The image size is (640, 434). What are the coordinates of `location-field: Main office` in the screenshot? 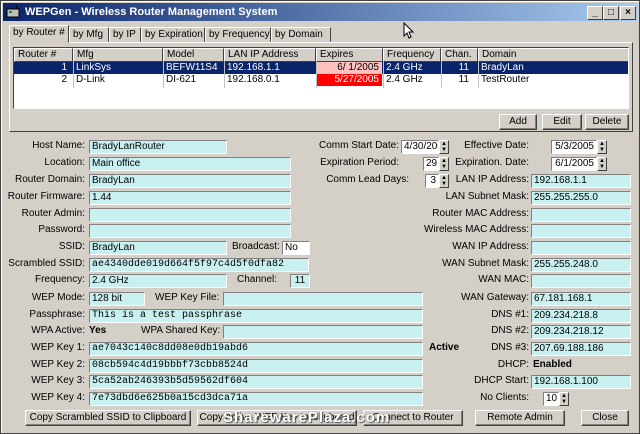 It's located at (190, 164).